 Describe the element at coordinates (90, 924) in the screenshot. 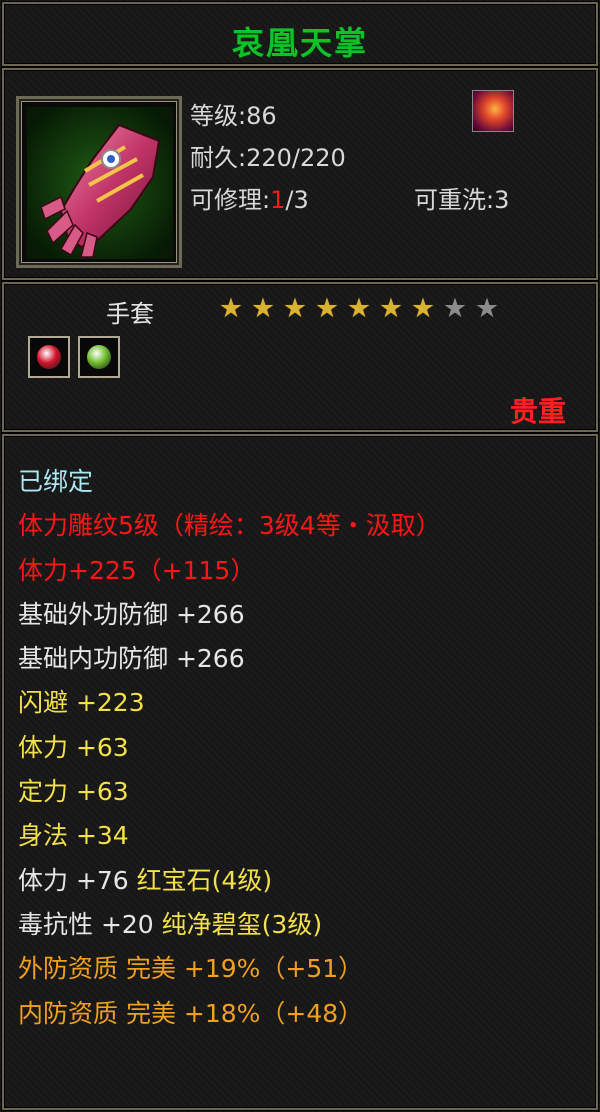

I see `attribute-segment: 毒抗性 +20` at that location.